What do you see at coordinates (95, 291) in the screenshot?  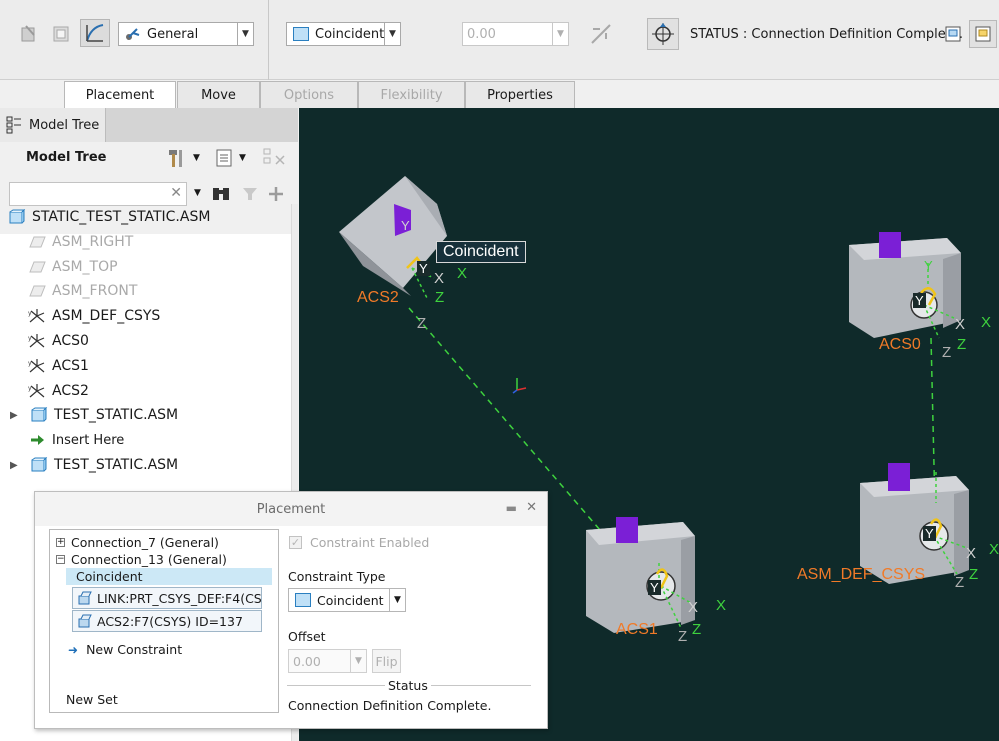 I see `tree-item-label: ASM_FRONT` at bounding box center [95, 291].